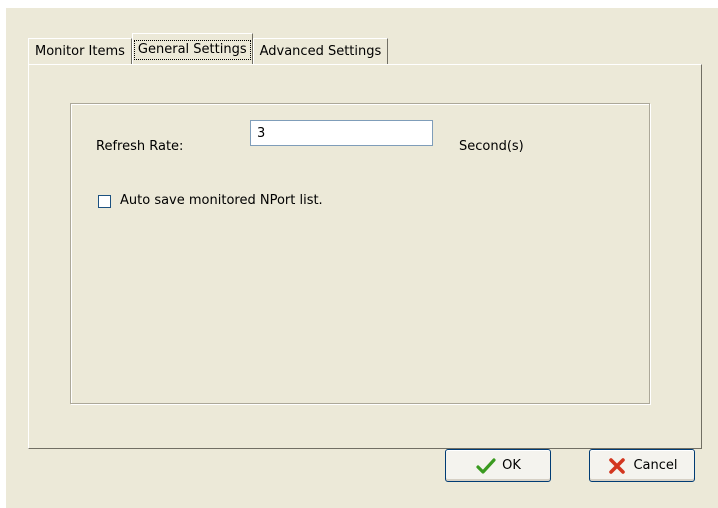 The image size is (718, 508). What do you see at coordinates (511, 465) in the screenshot?
I see `ok-label: OK` at bounding box center [511, 465].